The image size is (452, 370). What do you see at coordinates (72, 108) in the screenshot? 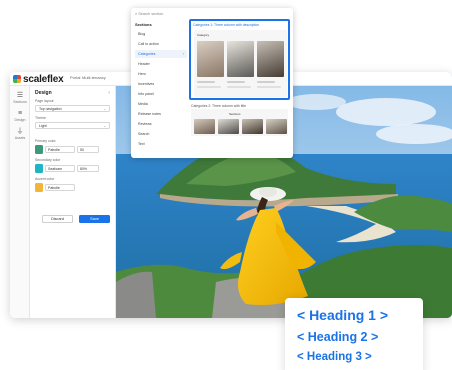
I see `page-layout-select: Top navigation ⌄` at bounding box center [72, 108].